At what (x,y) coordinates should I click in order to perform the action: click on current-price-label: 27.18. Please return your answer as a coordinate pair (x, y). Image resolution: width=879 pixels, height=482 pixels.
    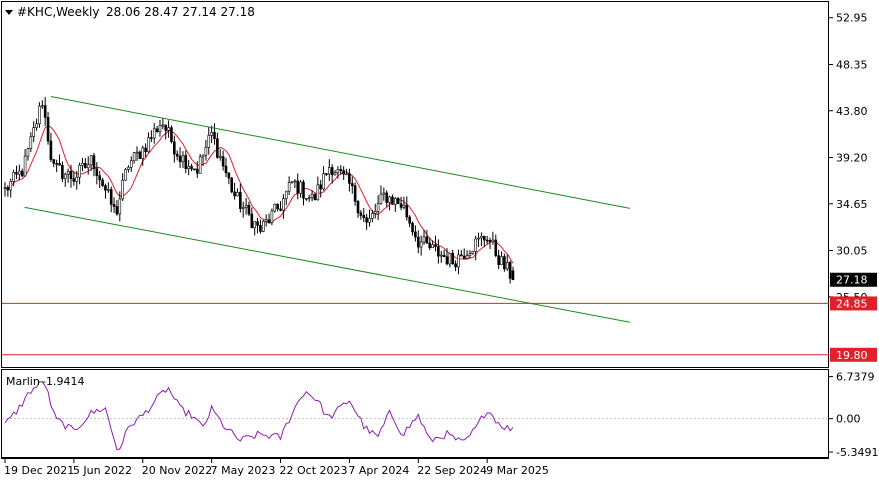
    Looking at the image, I should click on (852, 280).